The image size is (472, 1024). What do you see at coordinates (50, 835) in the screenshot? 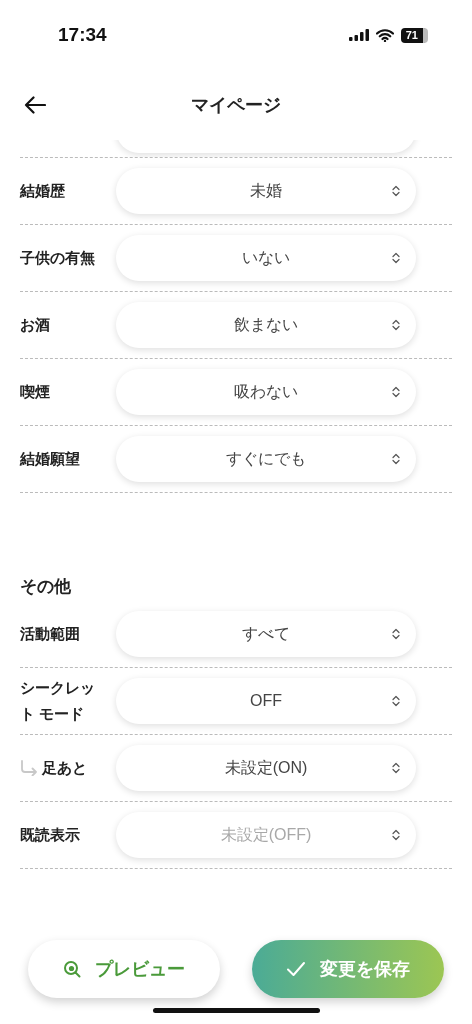
I see `field-label: 既読表示` at bounding box center [50, 835].